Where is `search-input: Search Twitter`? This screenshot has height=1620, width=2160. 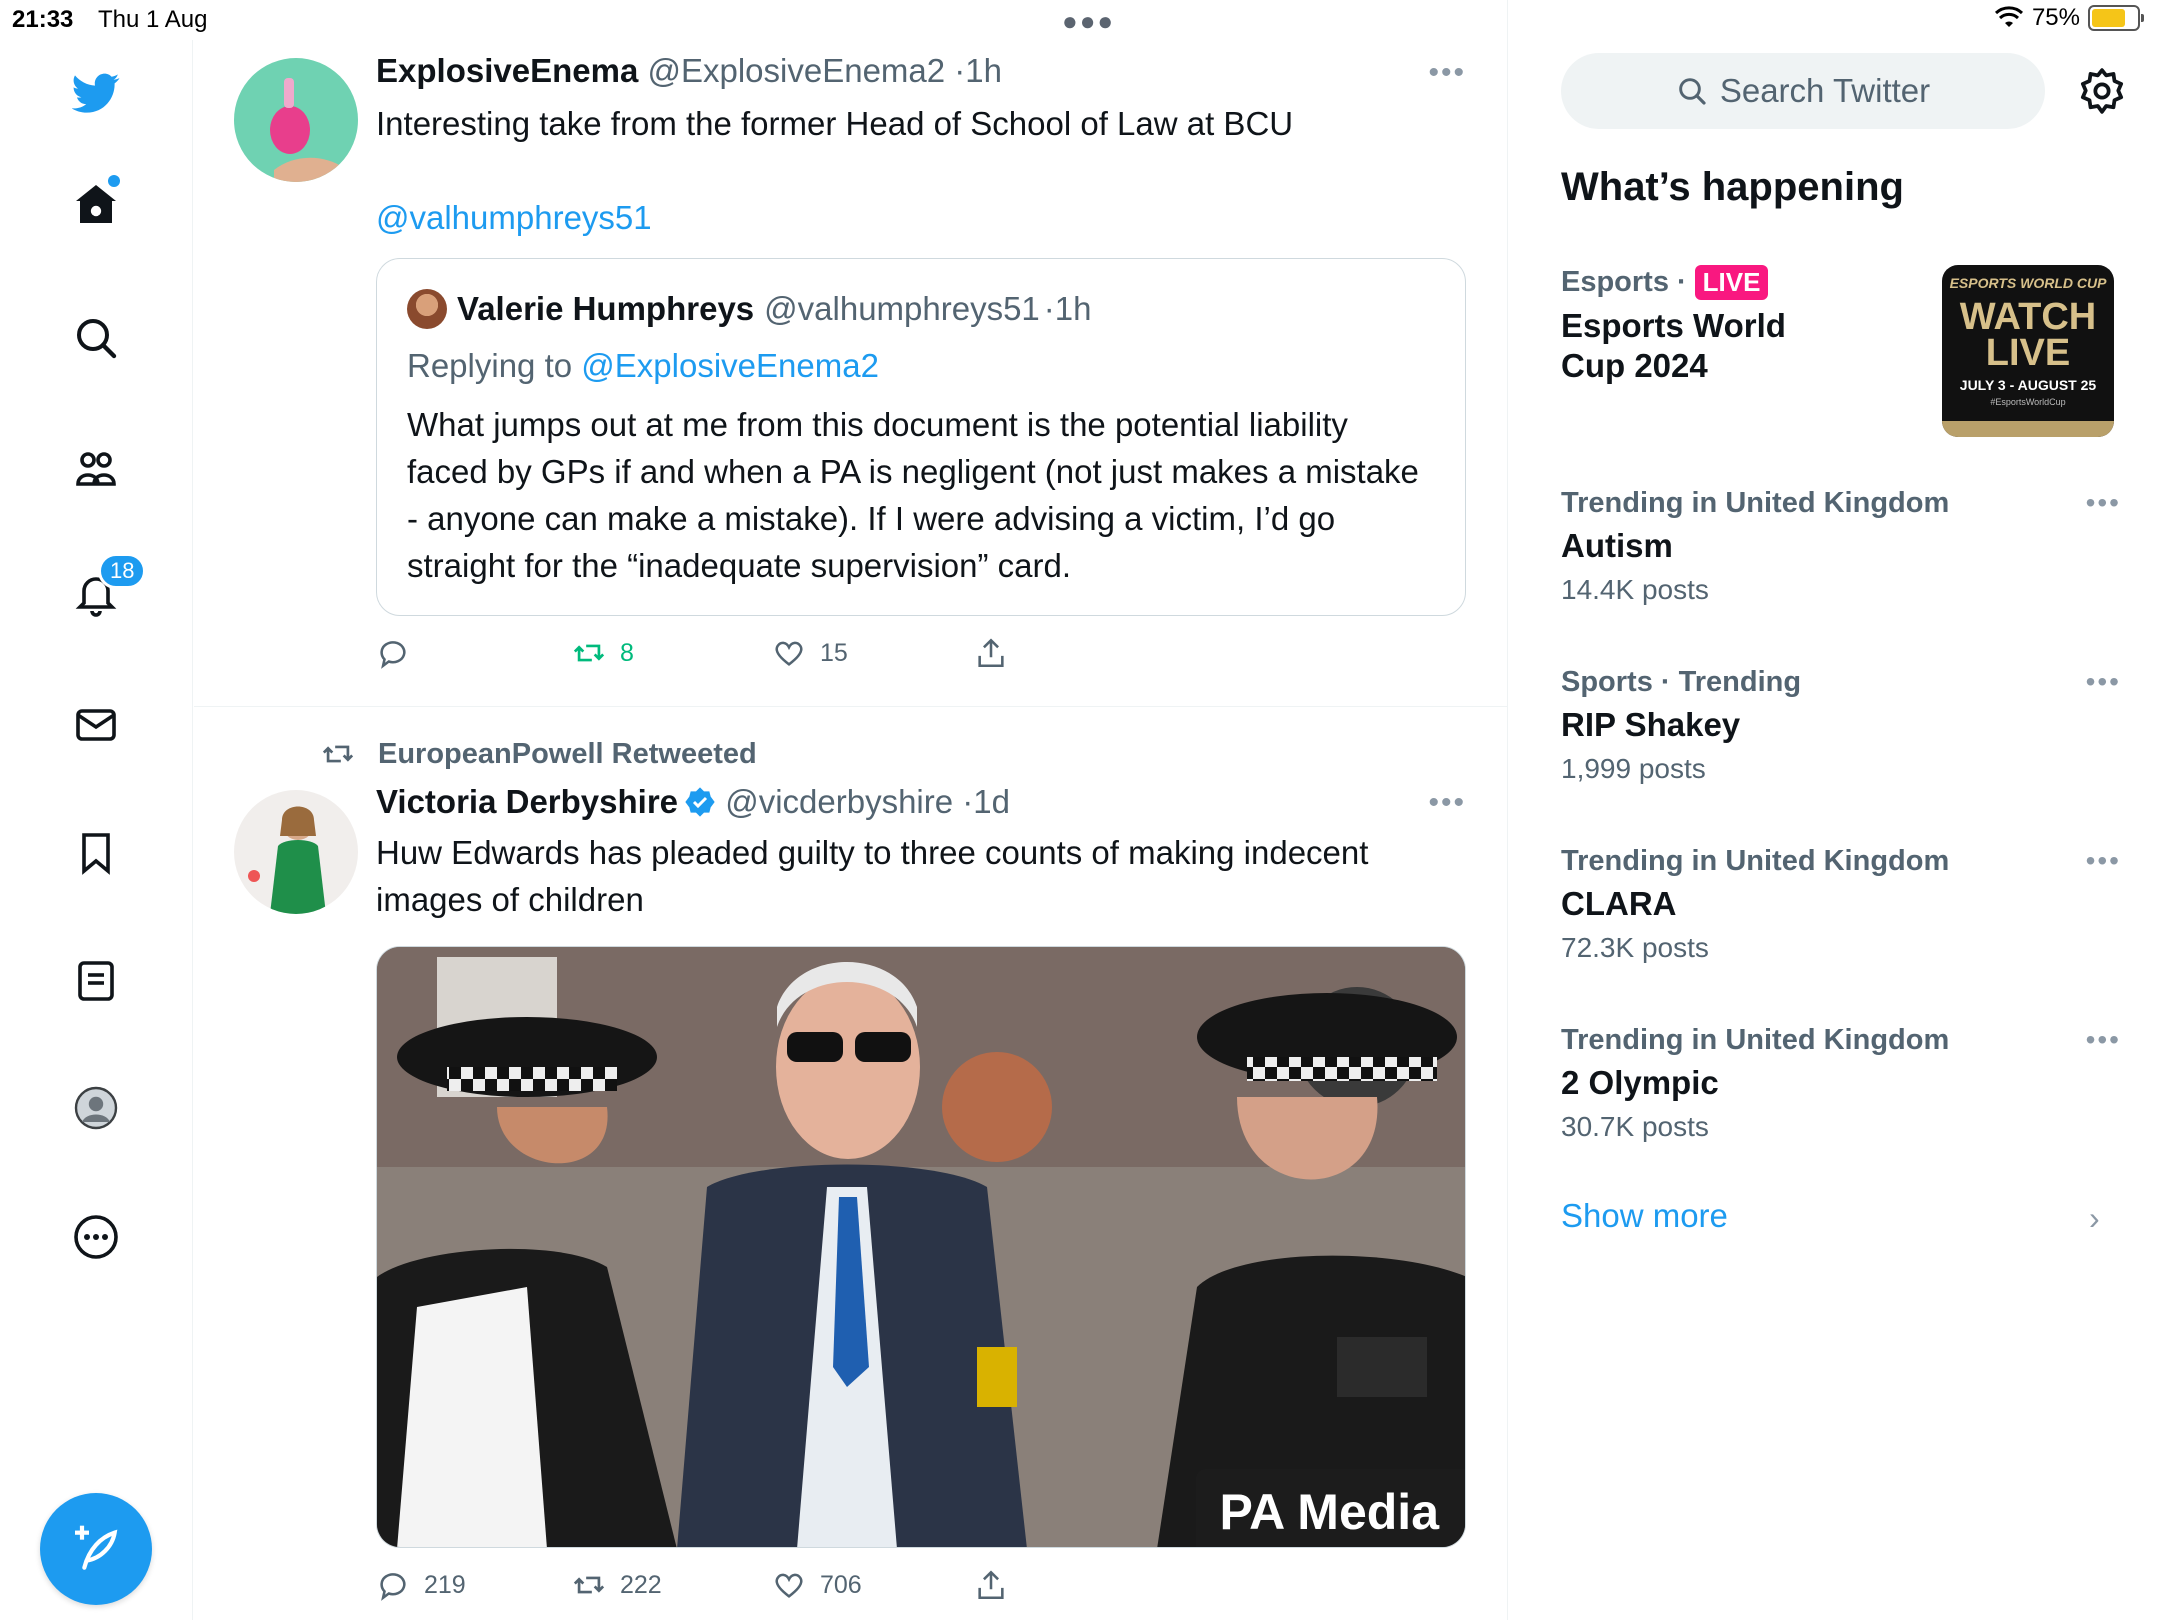
search-input: Search Twitter is located at coordinates (1803, 91).